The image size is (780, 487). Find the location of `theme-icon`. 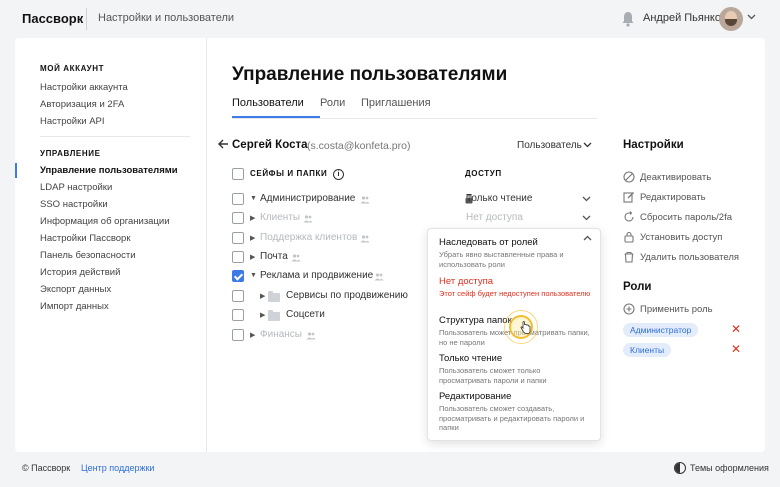

theme-icon is located at coordinates (680, 468).